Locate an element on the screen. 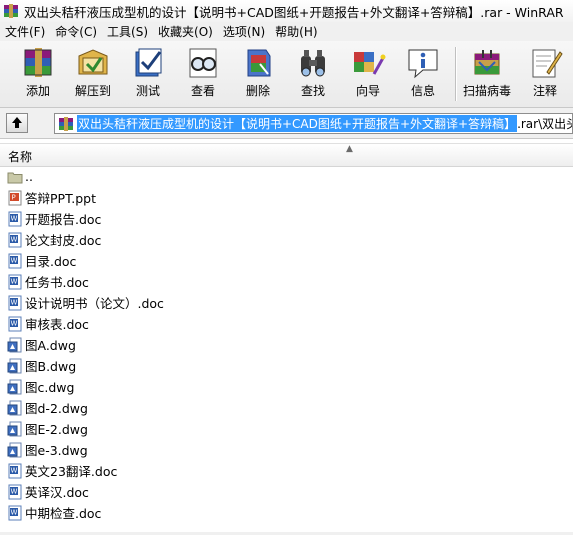  file-name: 论文封皮.doc is located at coordinates (63, 240).